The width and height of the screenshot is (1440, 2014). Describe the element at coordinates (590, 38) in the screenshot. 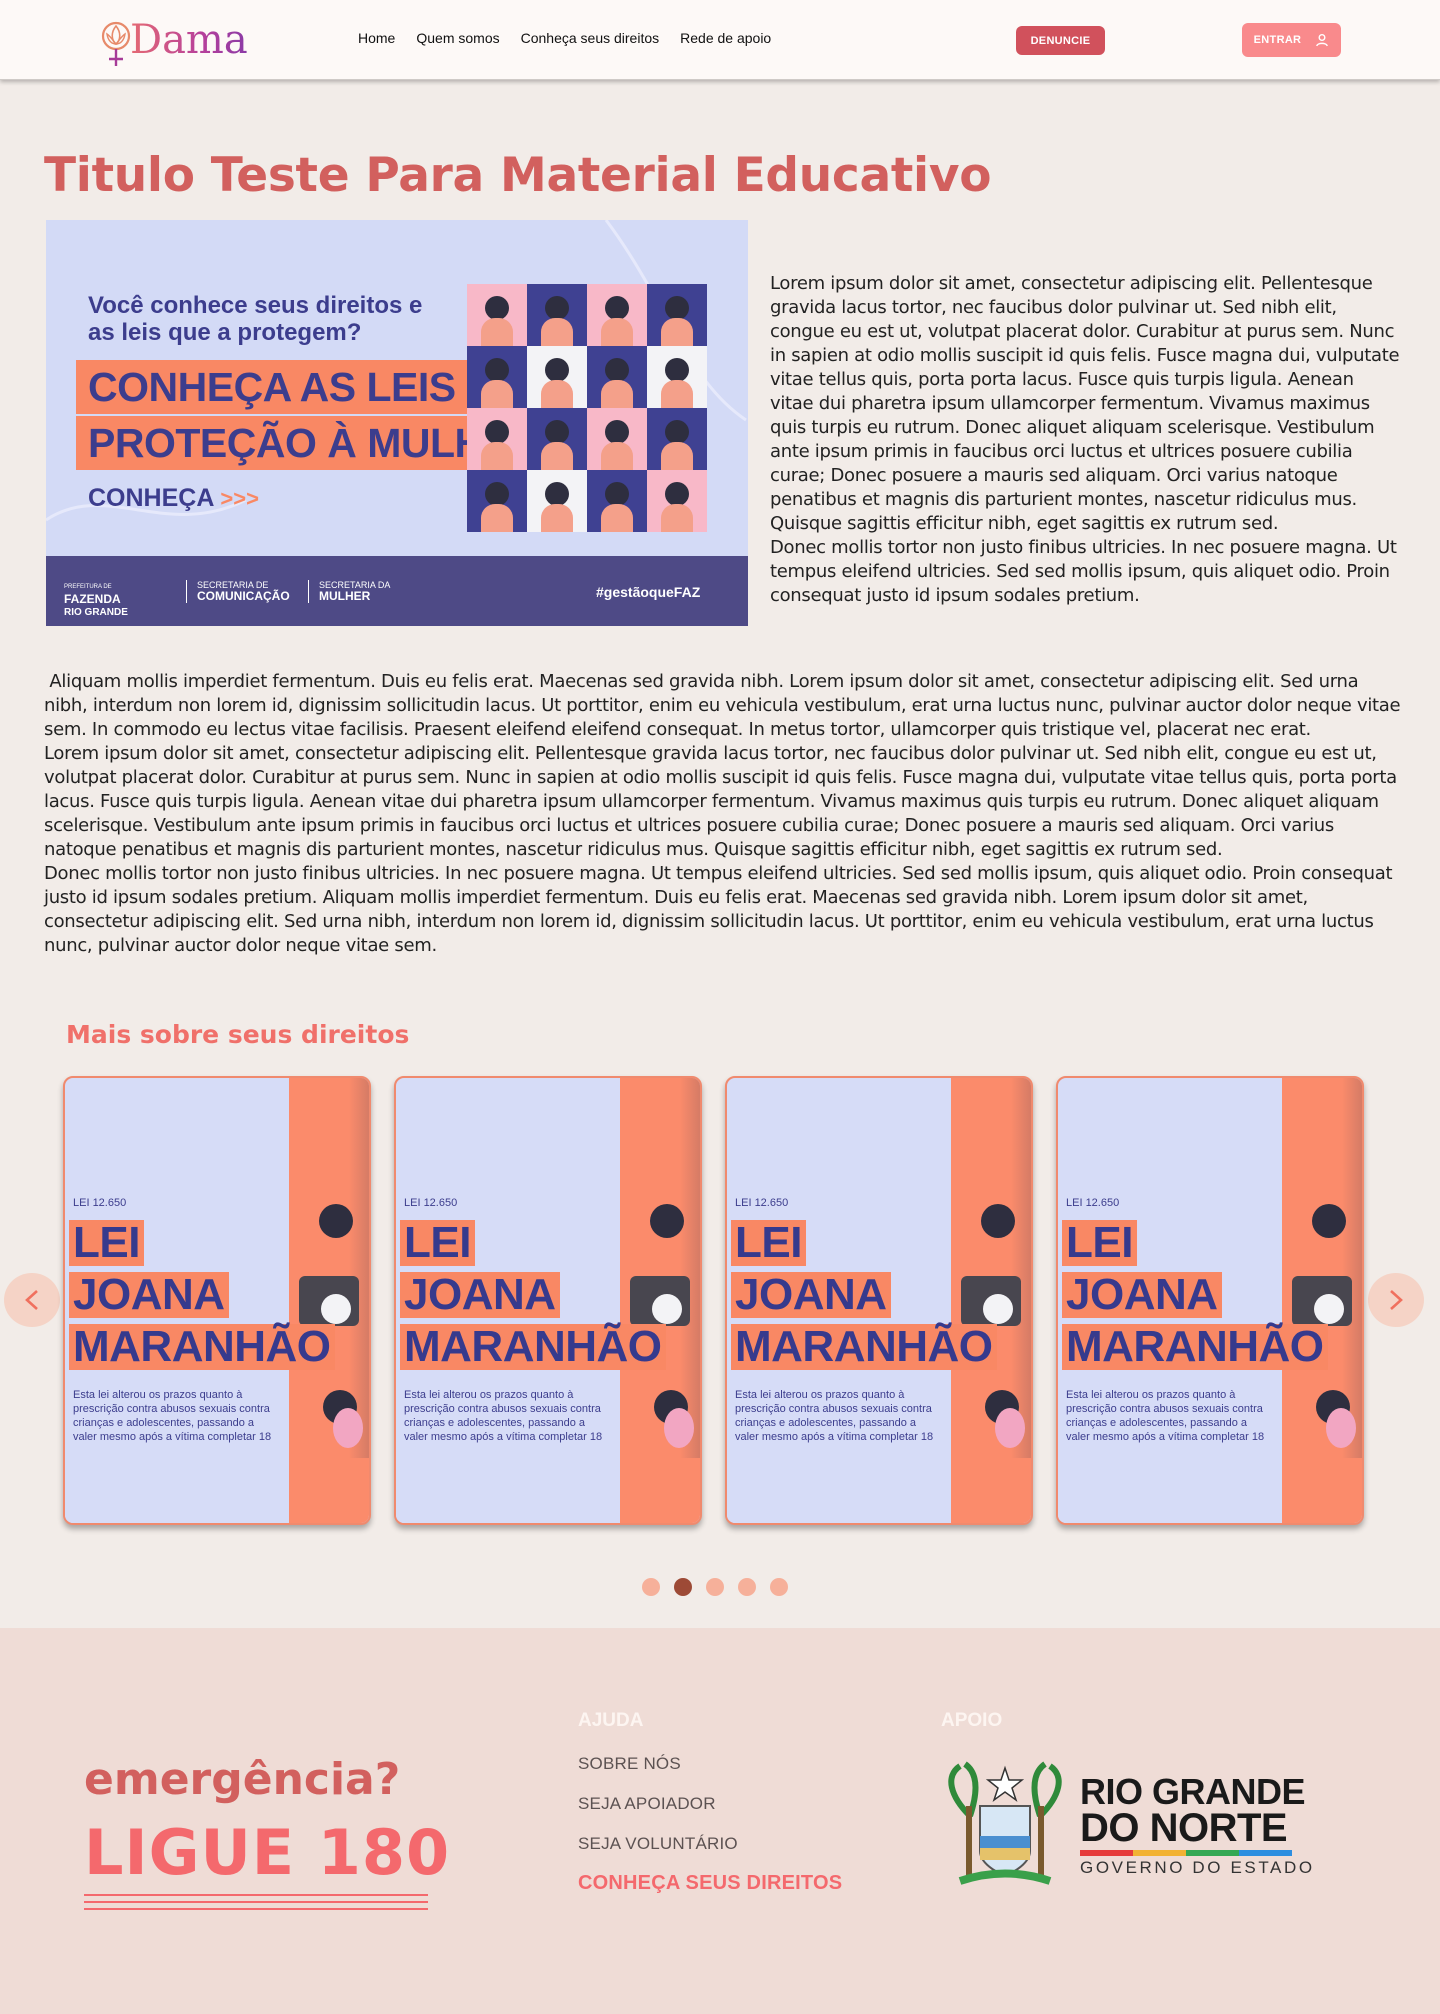

I see `nav-conheca-direitos: Conheça seus direitos` at that location.